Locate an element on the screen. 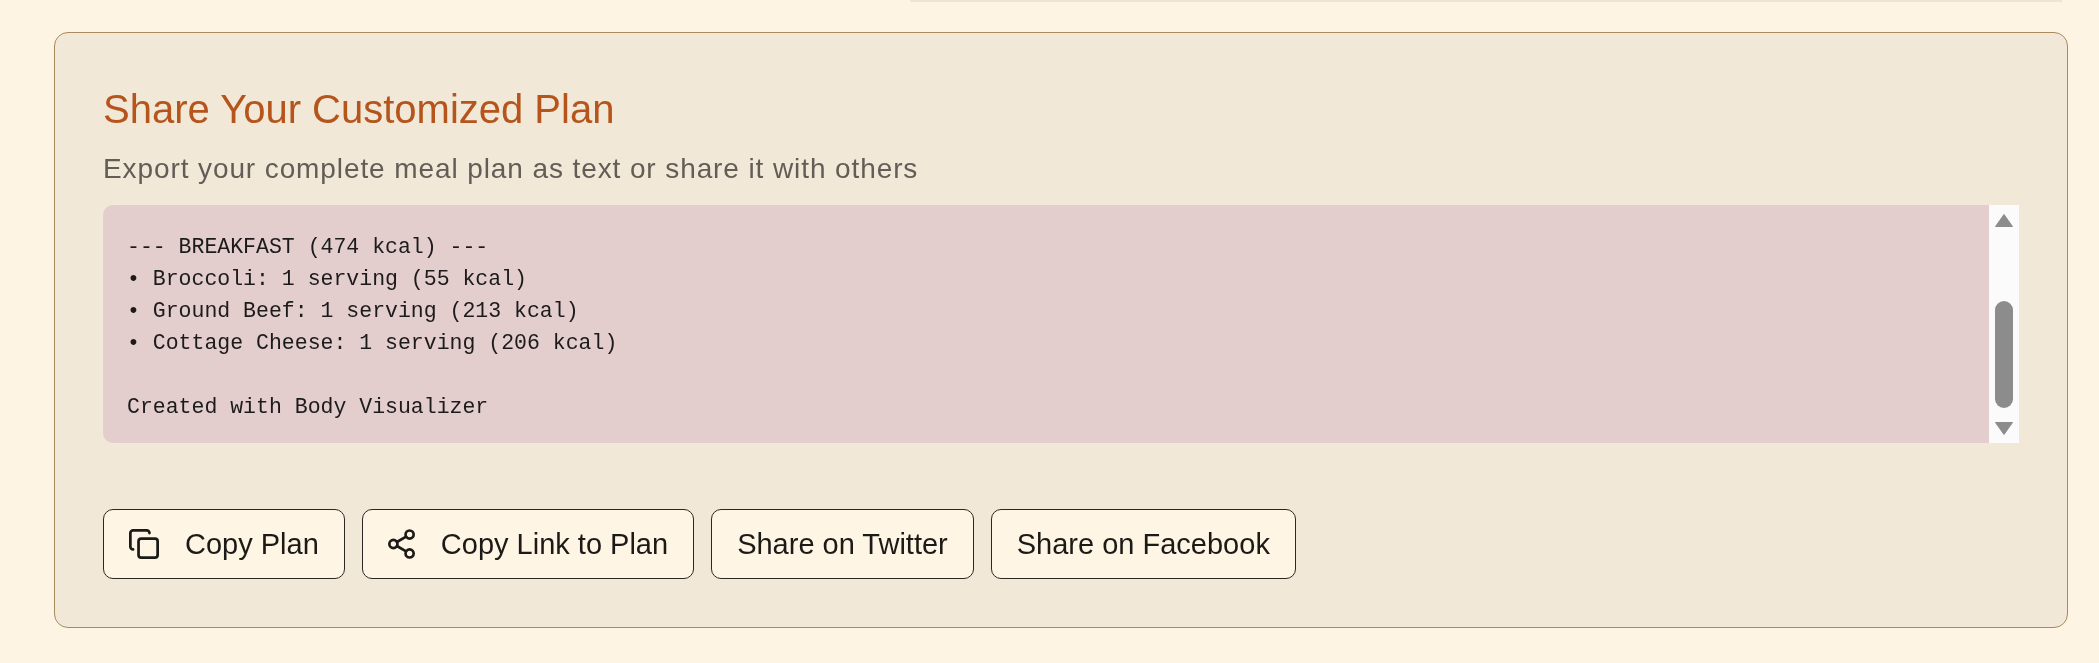  card-title: Share Your Customized Plan is located at coordinates (359, 109).